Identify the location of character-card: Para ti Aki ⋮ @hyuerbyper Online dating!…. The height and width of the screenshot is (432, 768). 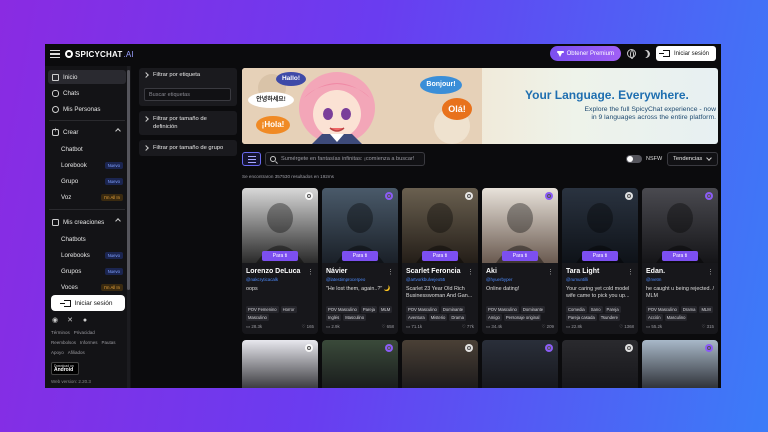
(520, 261).